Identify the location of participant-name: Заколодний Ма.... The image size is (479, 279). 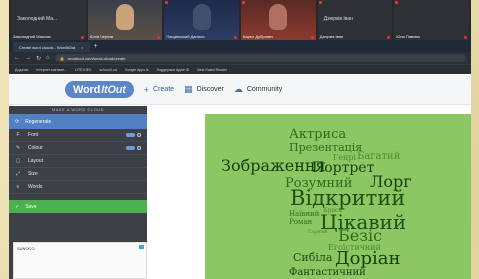
(37, 19).